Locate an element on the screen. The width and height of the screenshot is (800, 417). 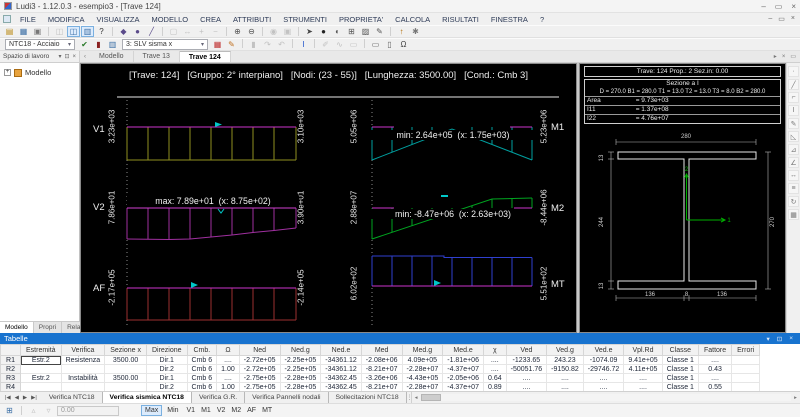
hatch-tool: ≡ is located at coordinates (793, 188).